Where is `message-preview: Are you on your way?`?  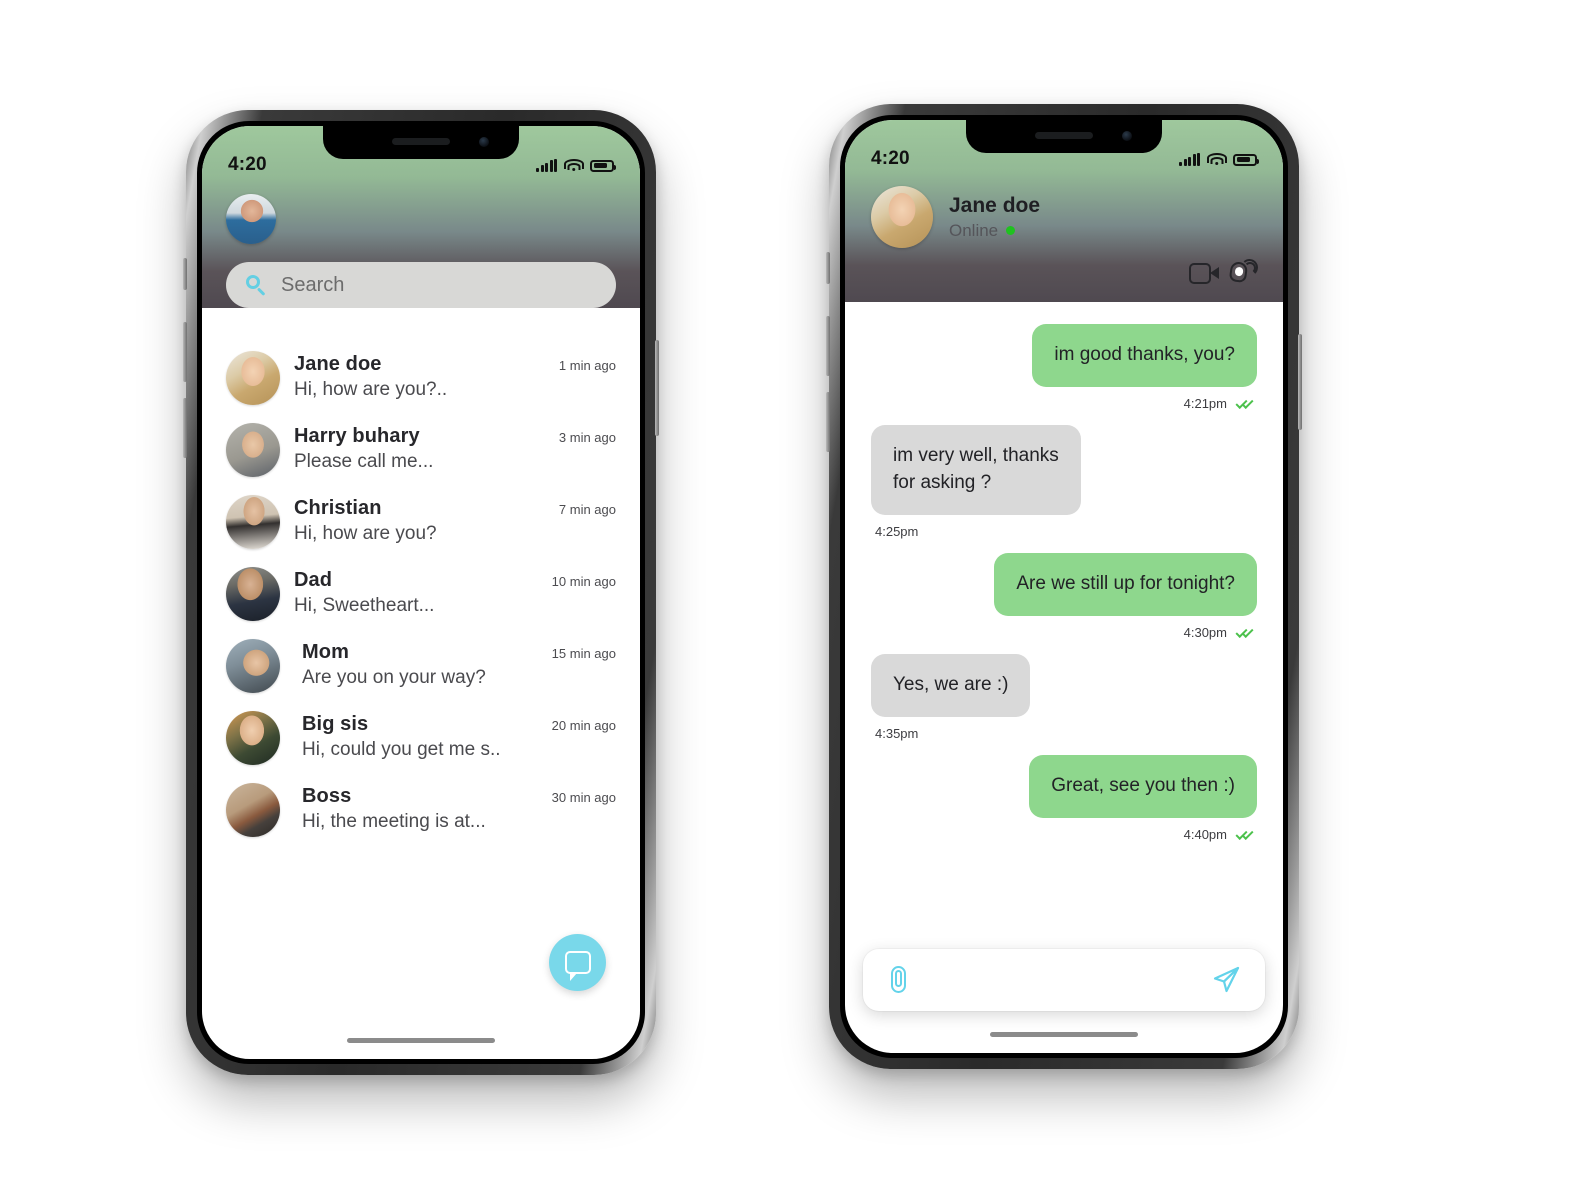 message-preview: Are you on your way? is located at coordinates (394, 677).